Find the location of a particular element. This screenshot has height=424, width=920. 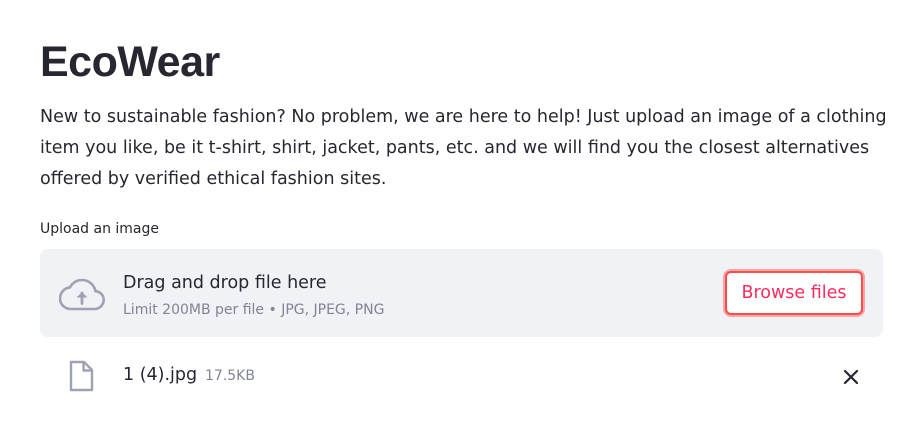

file-size: 17.5KB is located at coordinates (230, 376).